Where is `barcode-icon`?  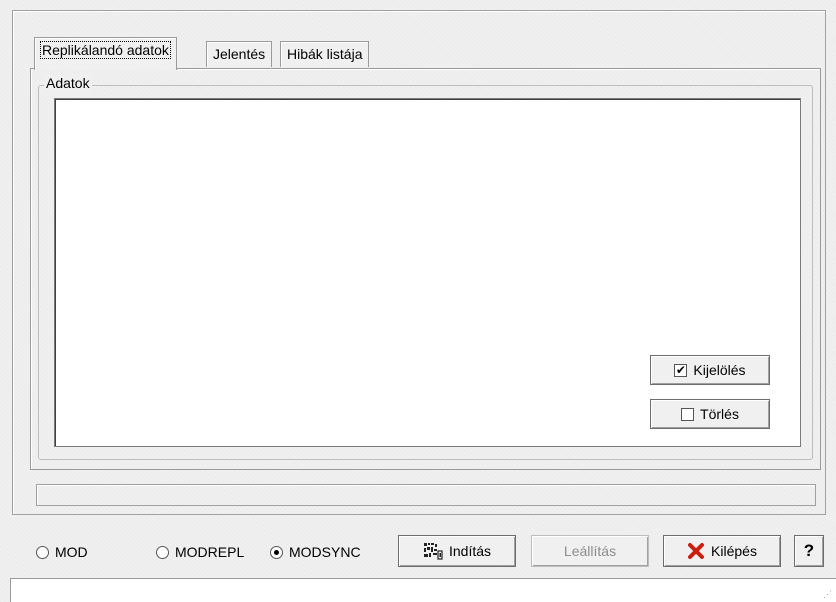
barcode-icon is located at coordinates (433, 551).